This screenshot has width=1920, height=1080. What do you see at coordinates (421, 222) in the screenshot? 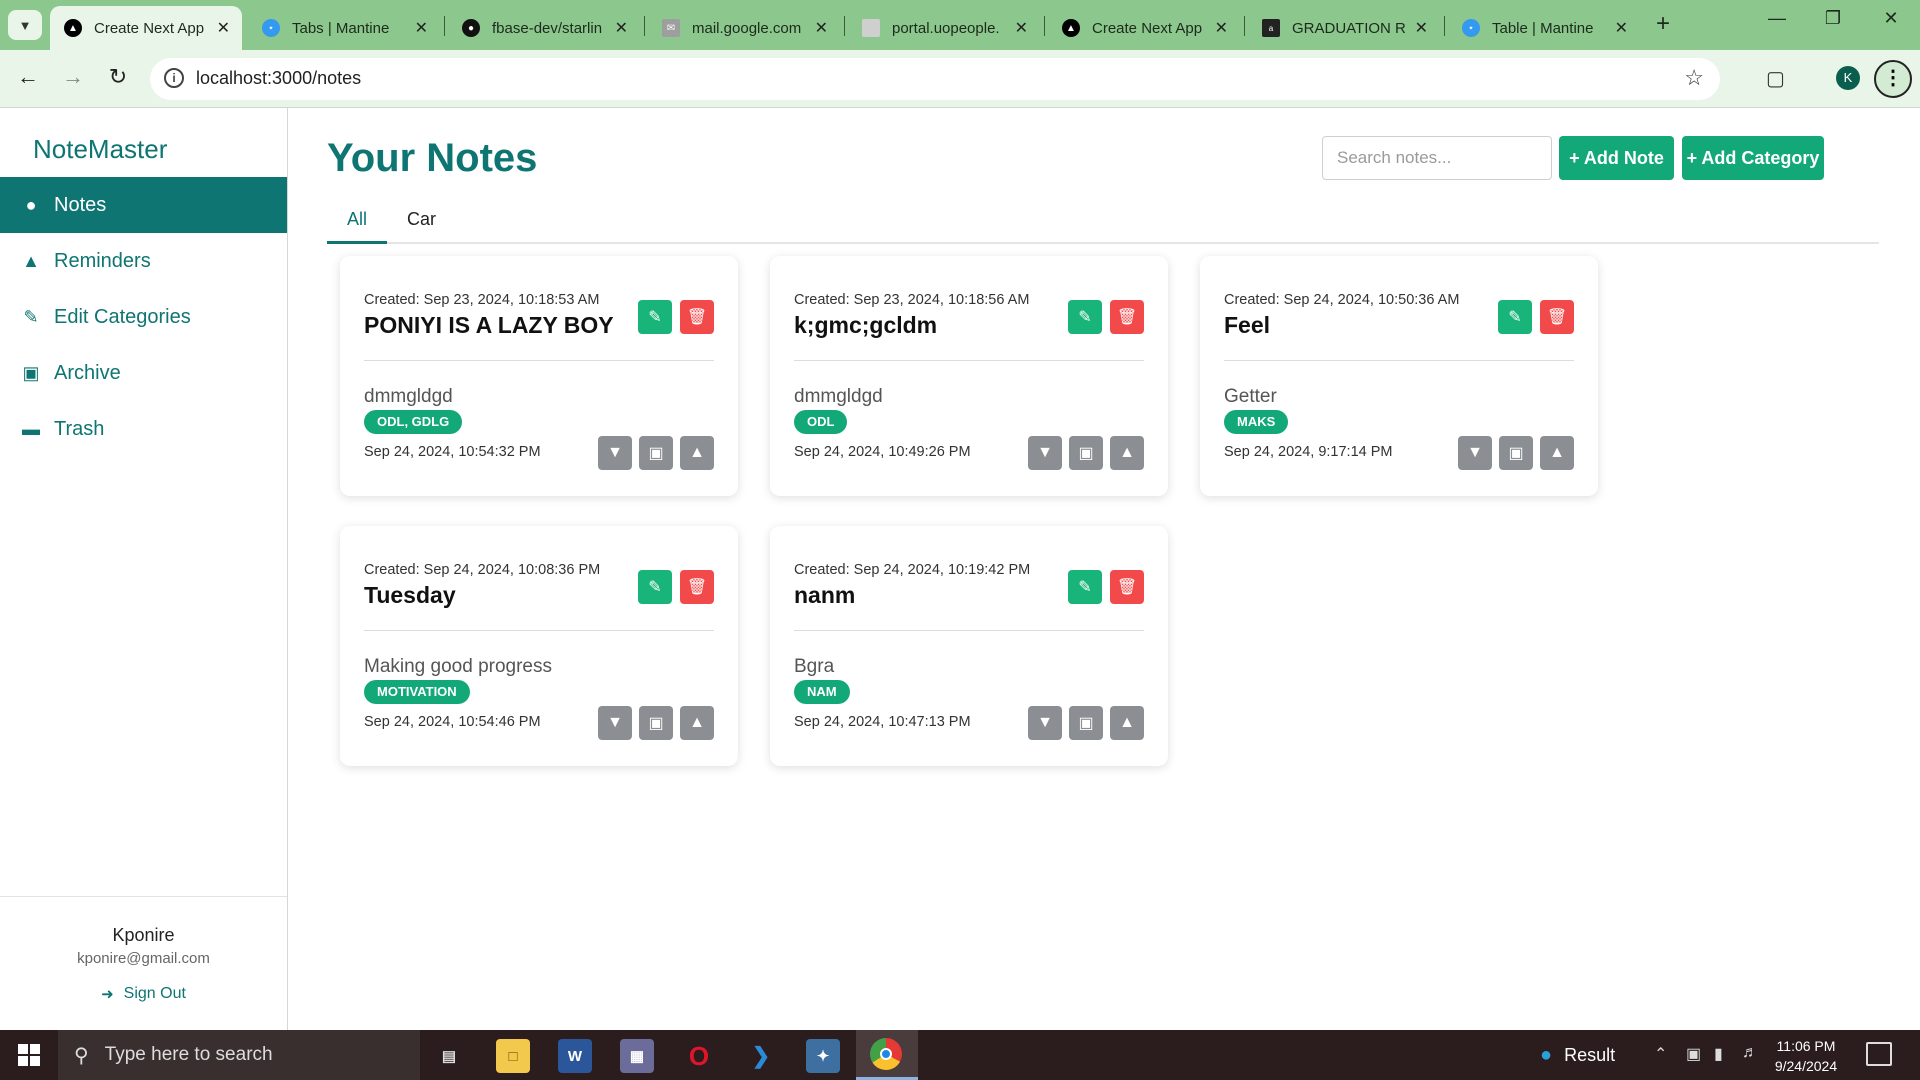
I see `tab-car: Car` at bounding box center [421, 222].